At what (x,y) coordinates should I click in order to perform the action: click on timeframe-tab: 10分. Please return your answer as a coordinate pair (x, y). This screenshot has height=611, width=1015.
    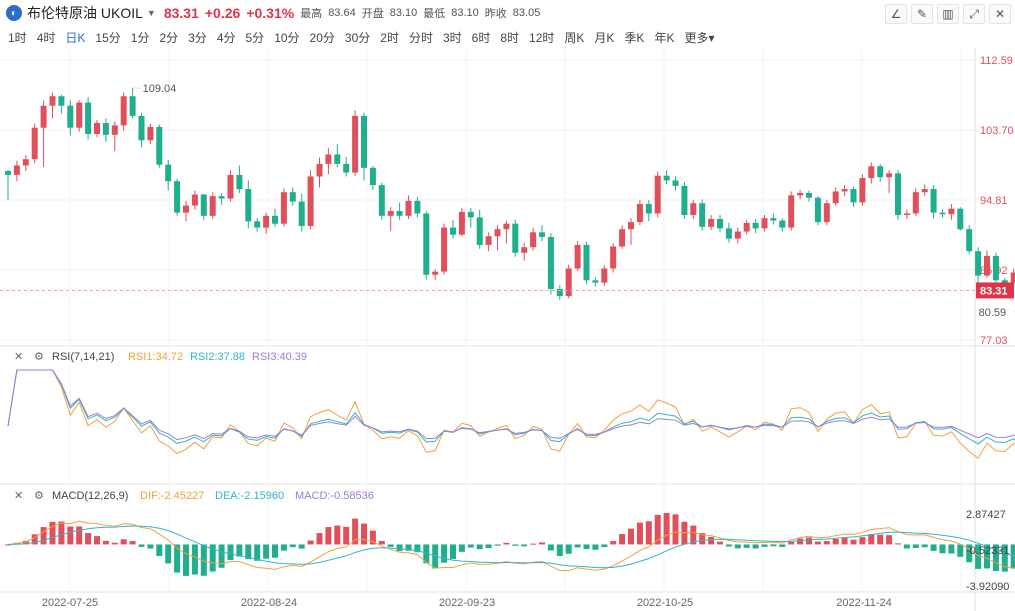
    Looking at the image, I should click on (286, 37).